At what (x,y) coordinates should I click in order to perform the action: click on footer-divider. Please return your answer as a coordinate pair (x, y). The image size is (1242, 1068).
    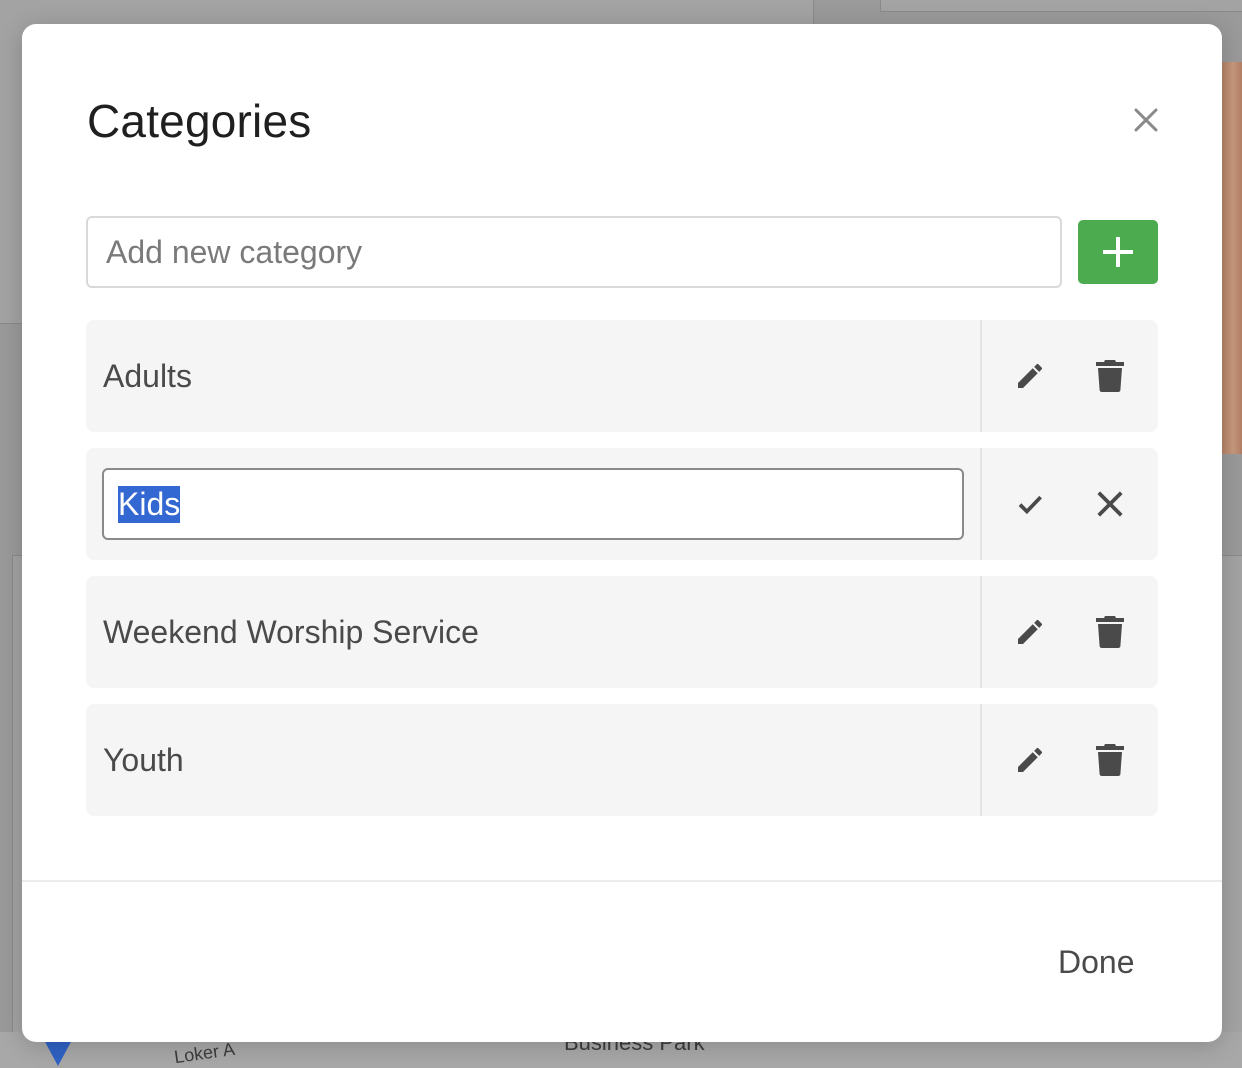
    Looking at the image, I should click on (622, 881).